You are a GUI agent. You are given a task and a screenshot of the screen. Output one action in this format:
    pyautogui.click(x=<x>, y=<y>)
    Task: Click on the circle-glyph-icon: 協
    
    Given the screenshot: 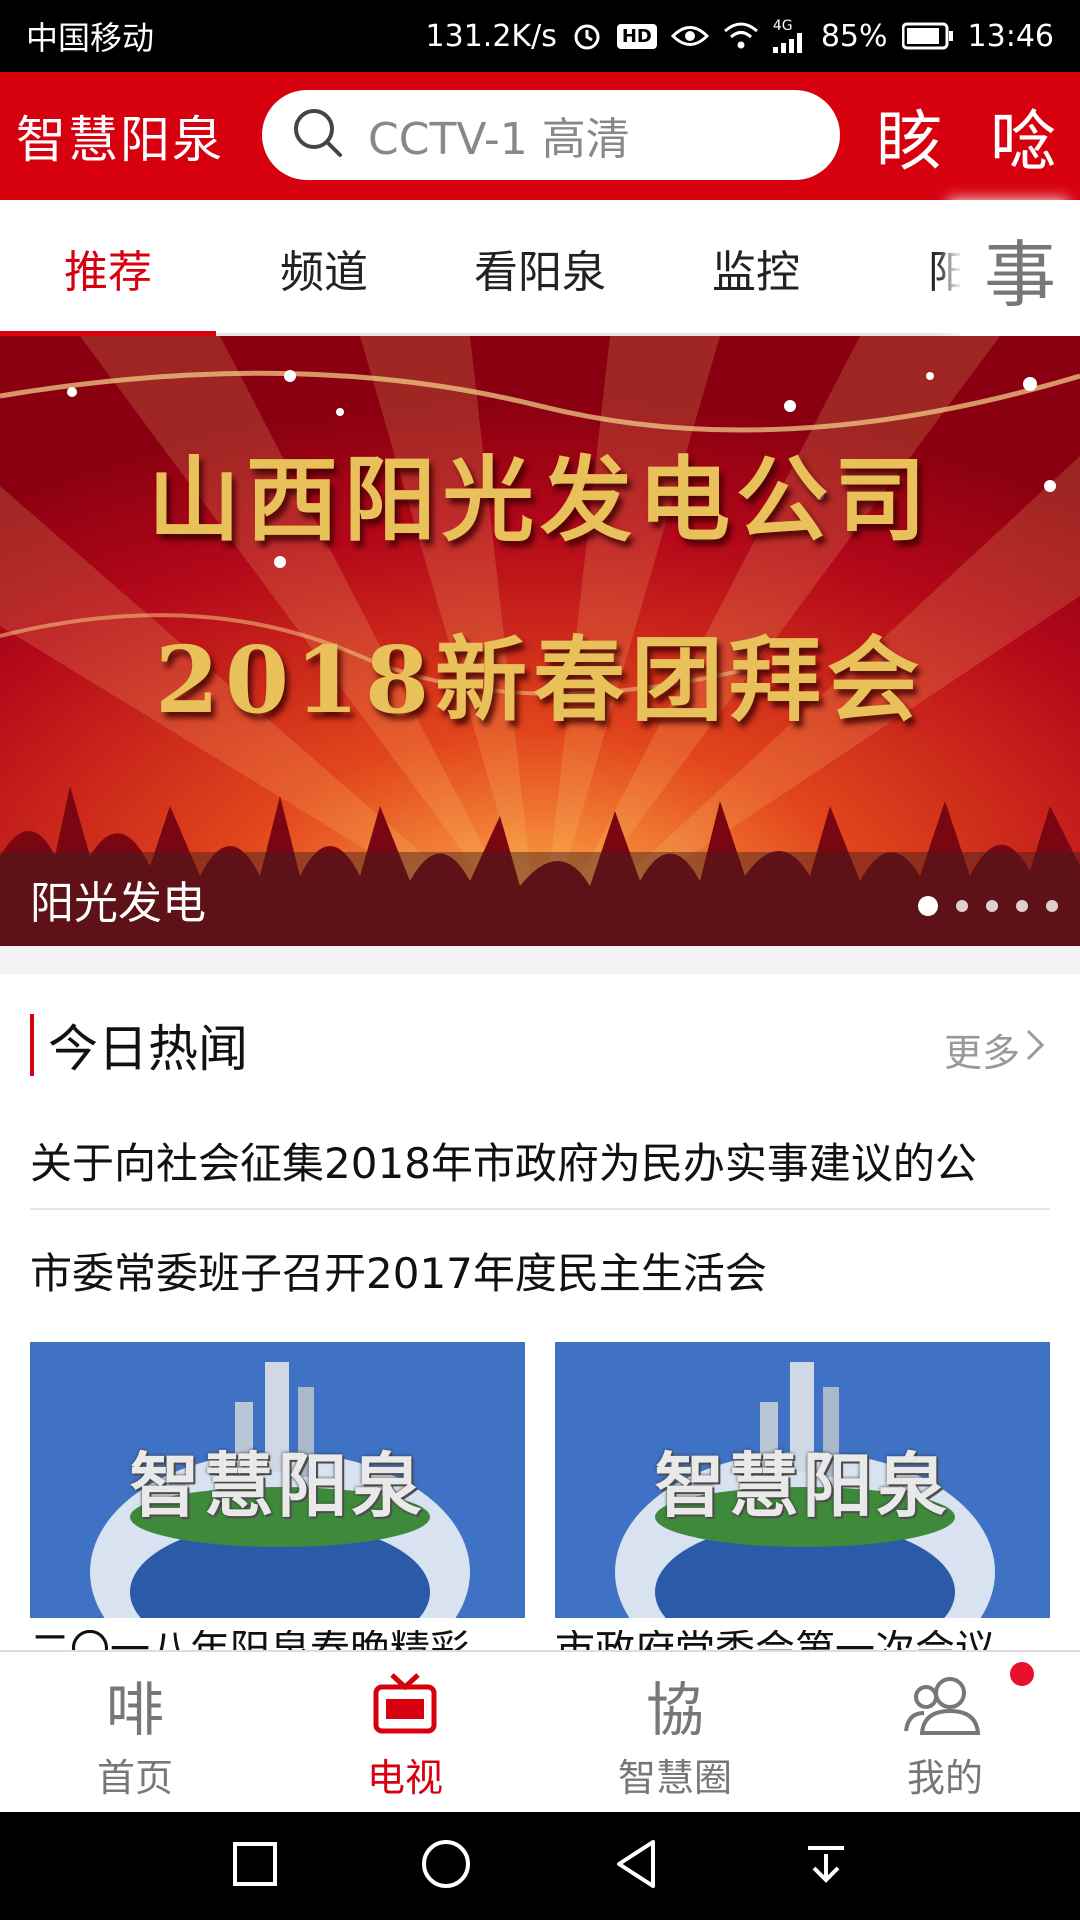 What is the action you would take?
    pyautogui.click(x=674, y=1709)
    